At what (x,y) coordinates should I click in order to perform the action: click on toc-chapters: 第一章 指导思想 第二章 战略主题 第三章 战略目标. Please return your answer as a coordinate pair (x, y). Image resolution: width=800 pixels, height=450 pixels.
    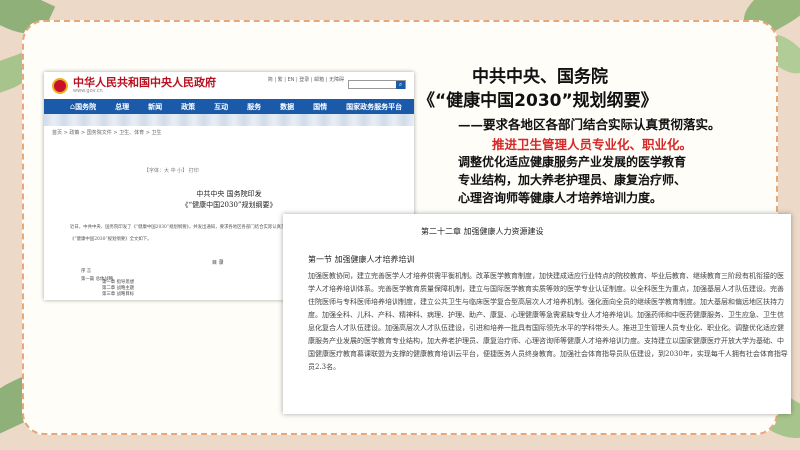
    Looking at the image, I should click on (118, 289).